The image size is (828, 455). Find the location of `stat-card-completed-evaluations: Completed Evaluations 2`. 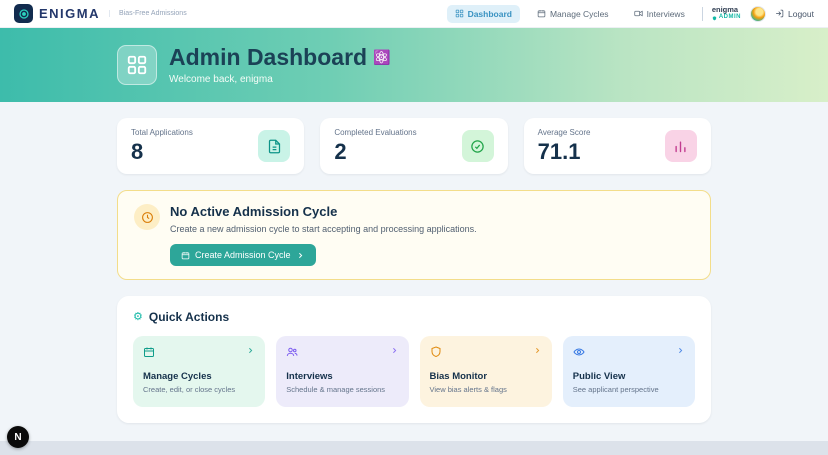

stat-card-completed-evaluations: Completed Evaluations 2 is located at coordinates (414, 146).